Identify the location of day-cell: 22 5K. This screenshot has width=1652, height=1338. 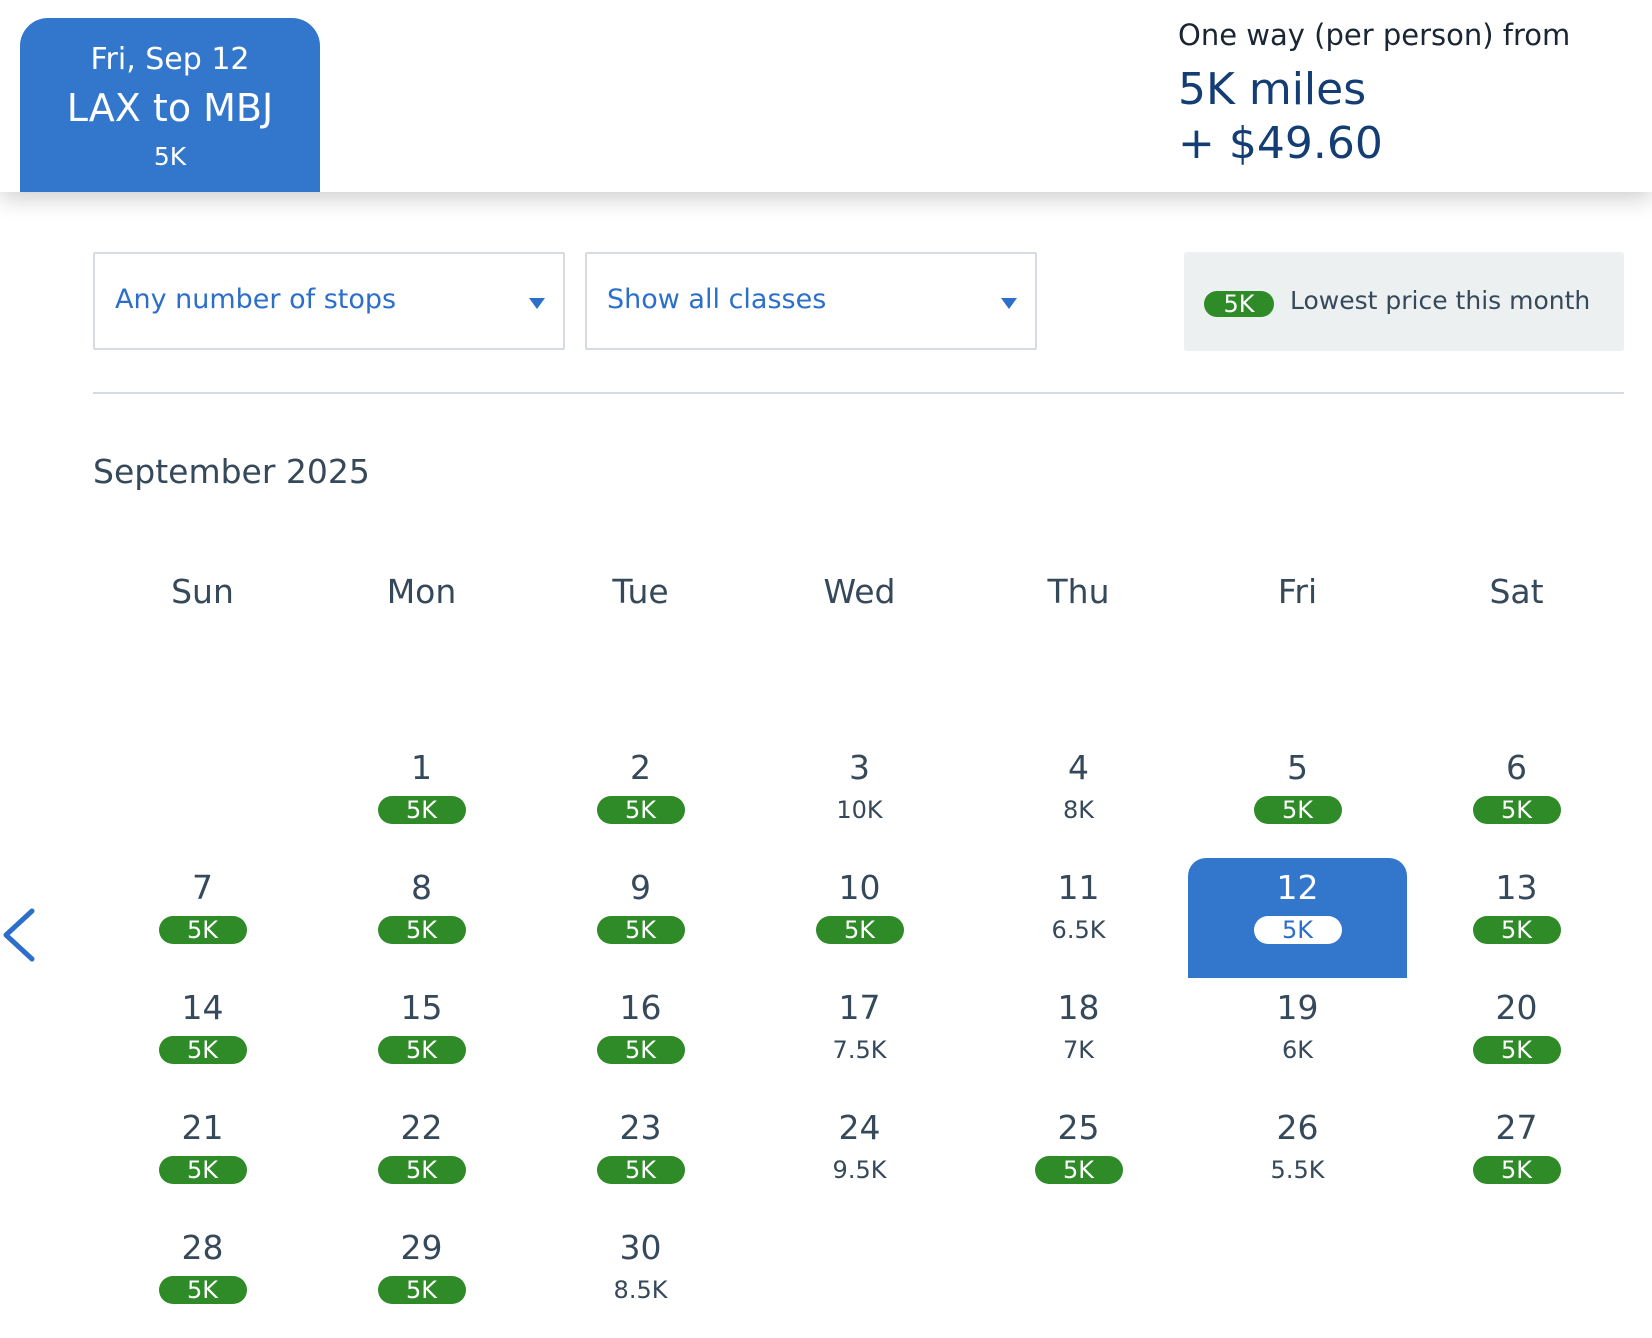
(421, 1158).